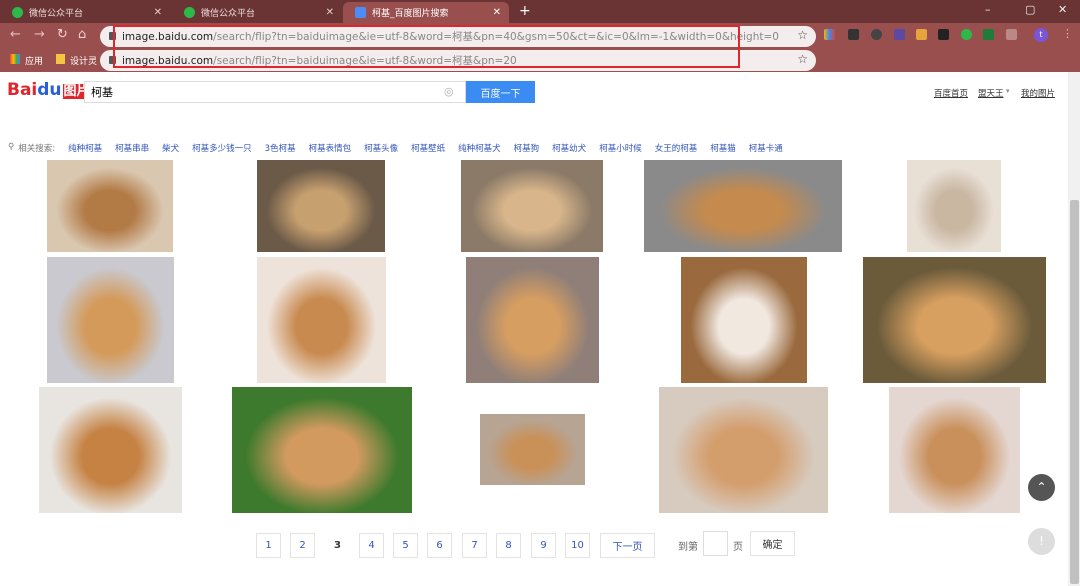 Image resolution: width=1080 pixels, height=586 pixels. What do you see at coordinates (943, 34) in the screenshot?
I see `extension-pdf-icon` at bounding box center [943, 34].